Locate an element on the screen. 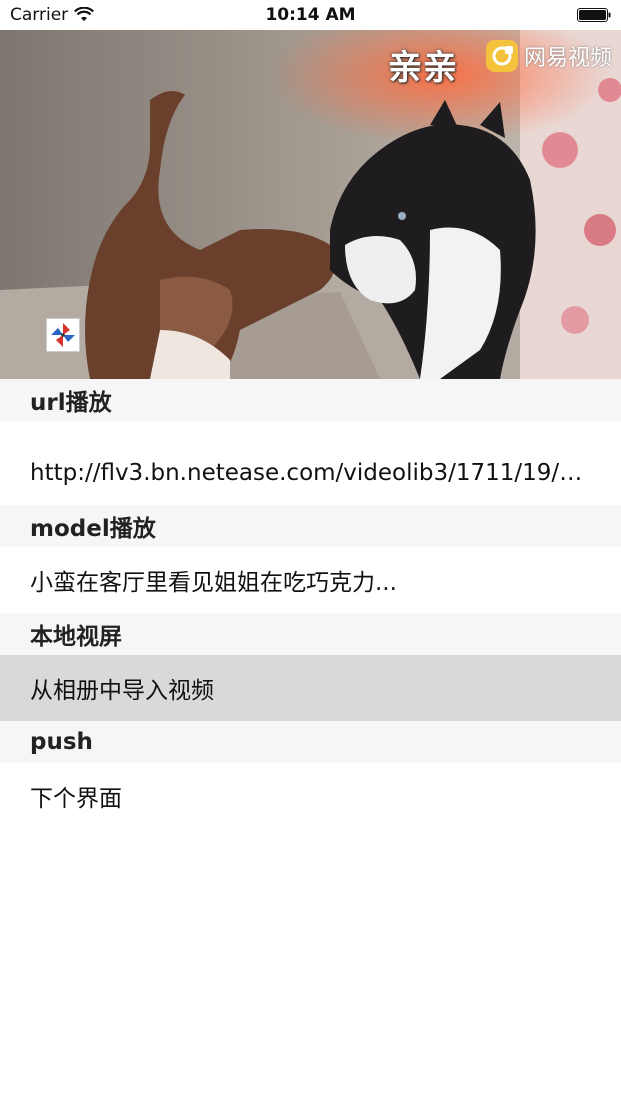 Image resolution: width=621 pixels, height=1104 pixels. row-import-label: 从相册中导入视频 is located at coordinates (122, 691).